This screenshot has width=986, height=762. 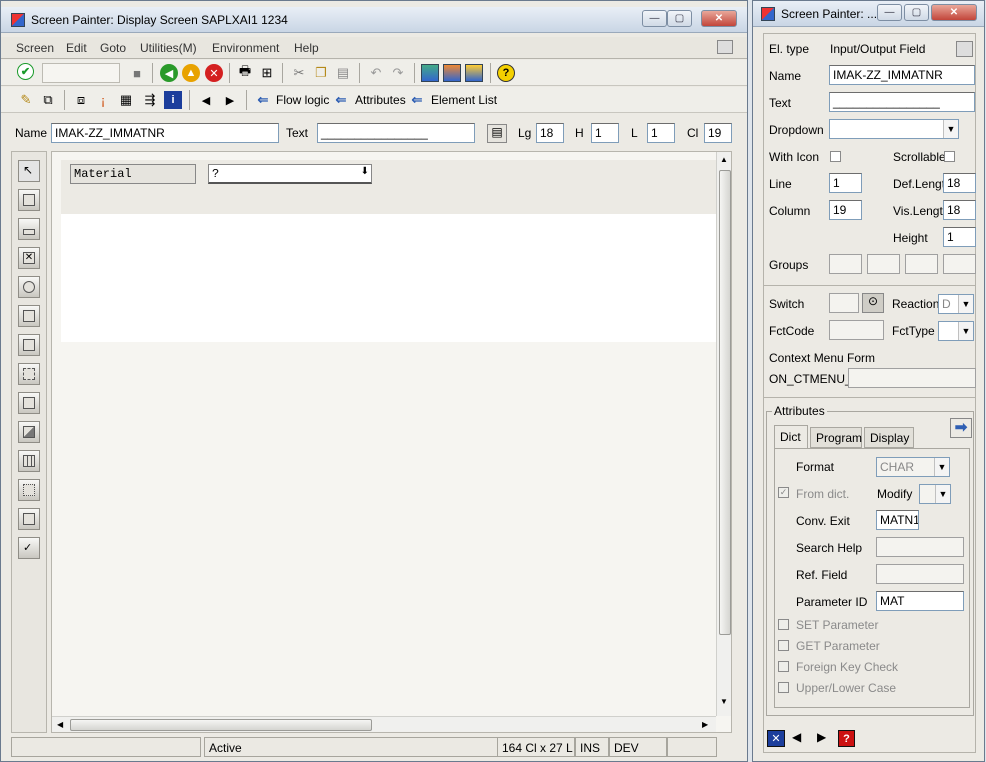 I want to click on attr-close-x-icon: ✕, so click(x=776, y=738).